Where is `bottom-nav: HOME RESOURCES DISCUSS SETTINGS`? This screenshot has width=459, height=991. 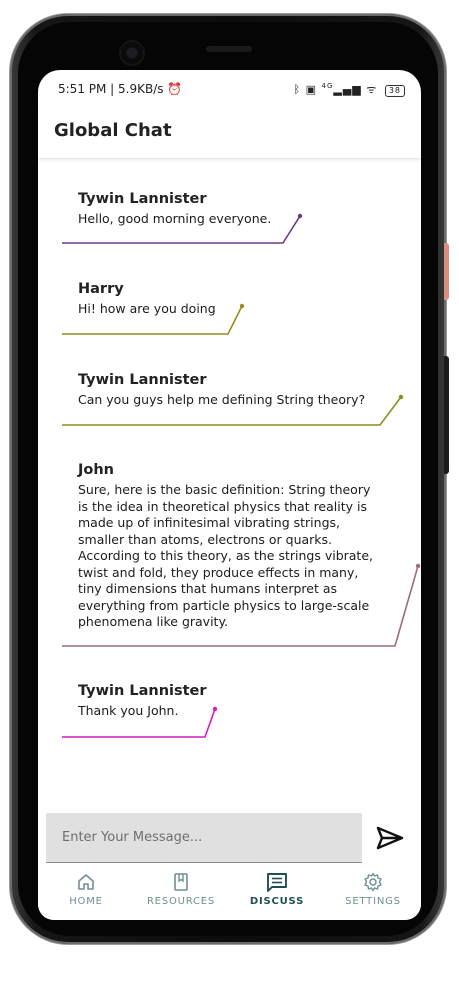 bottom-nav: HOME RESOURCES DISCUSS SETTINGS is located at coordinates (229, 893).